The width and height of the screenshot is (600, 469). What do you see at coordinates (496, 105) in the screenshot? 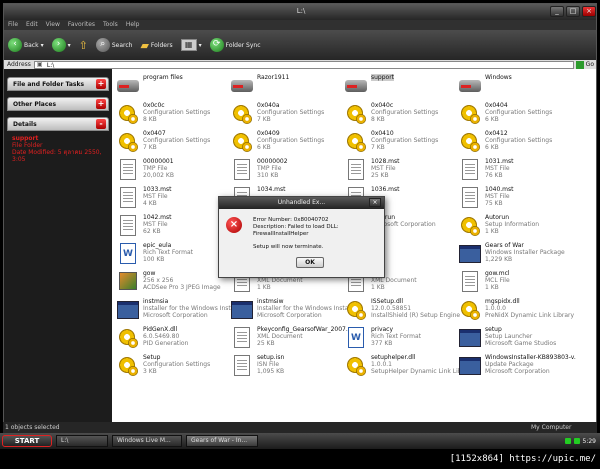
I see `file-name: 0x0404` at bounding box center [496, 105].